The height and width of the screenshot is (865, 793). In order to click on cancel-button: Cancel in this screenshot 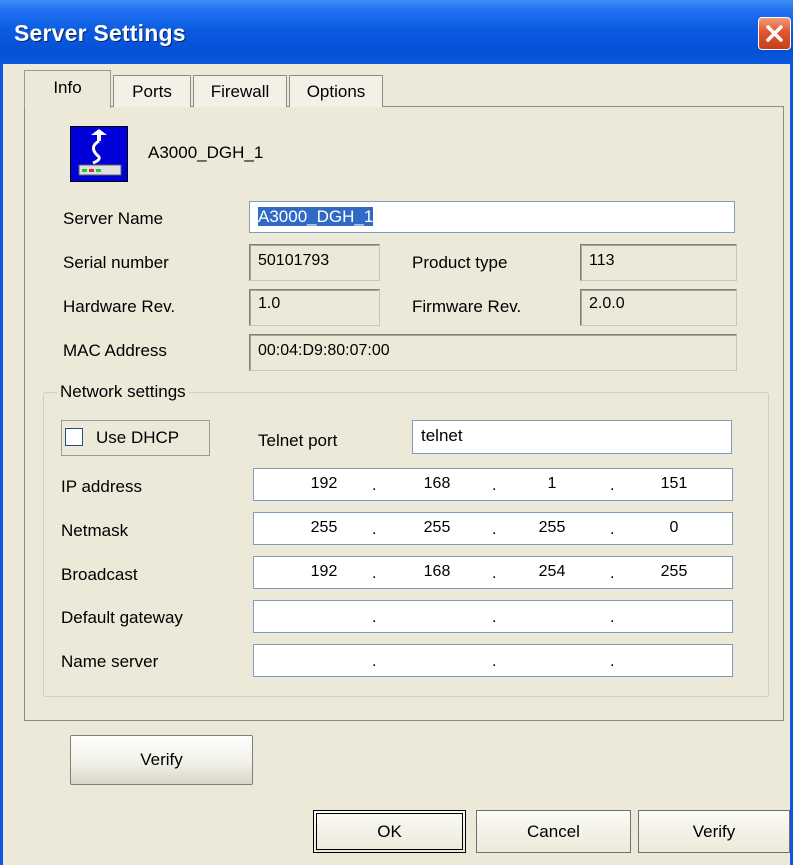, I will do `click(553, 831)`.